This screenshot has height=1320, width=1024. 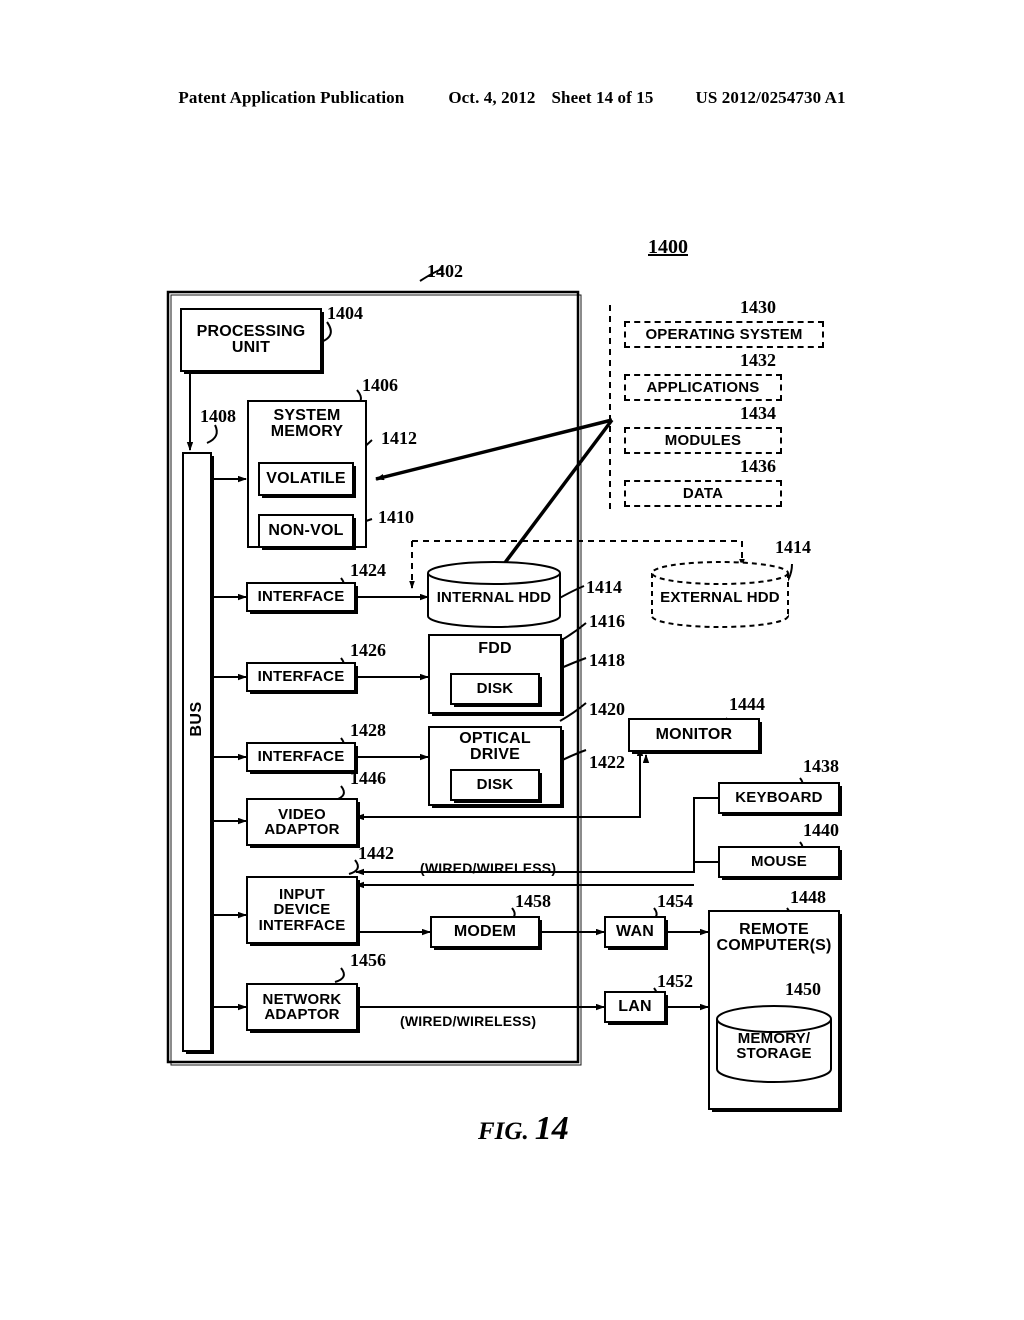 I want to click on video-adaptor-block: VIDEO ADAPTOR, so click(x=302, y=822).